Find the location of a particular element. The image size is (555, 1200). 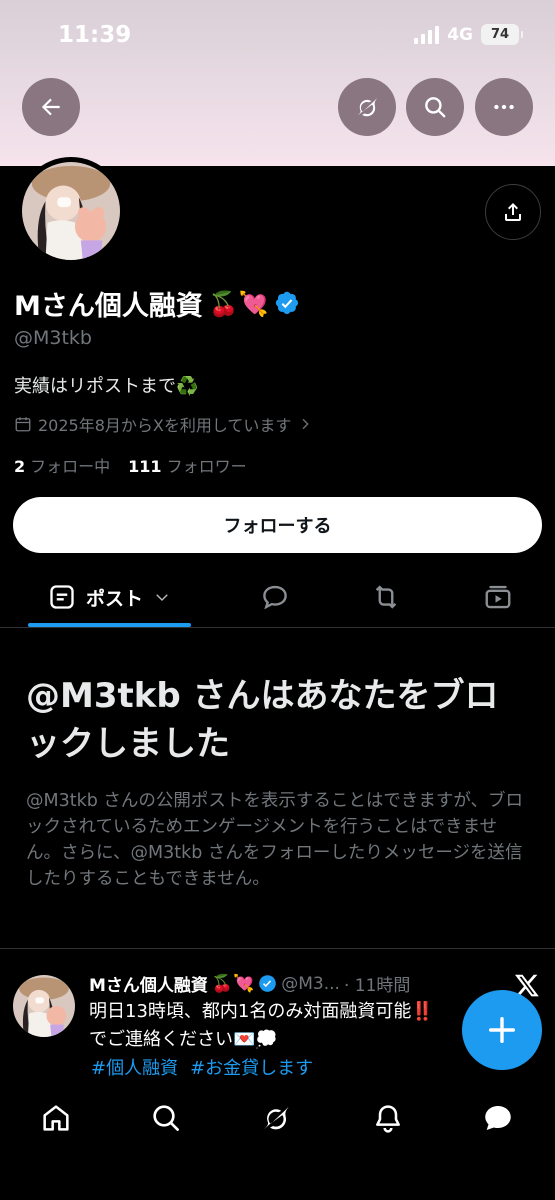

followers-link: 111 フォロワー is located at coordinates (187, 465).